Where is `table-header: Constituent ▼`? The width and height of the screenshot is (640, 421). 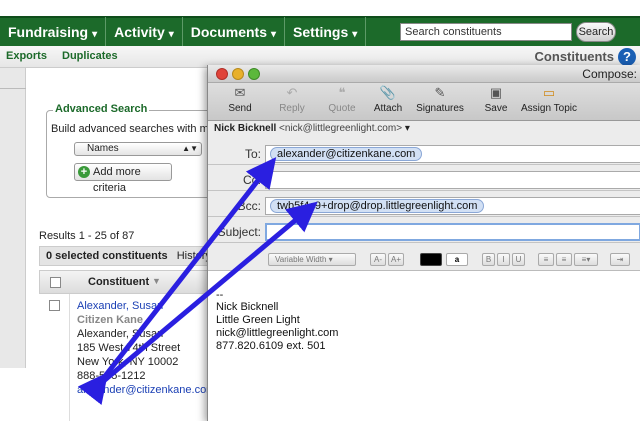 table-header: Constituent ▼ is located at coordinates (129, 282).